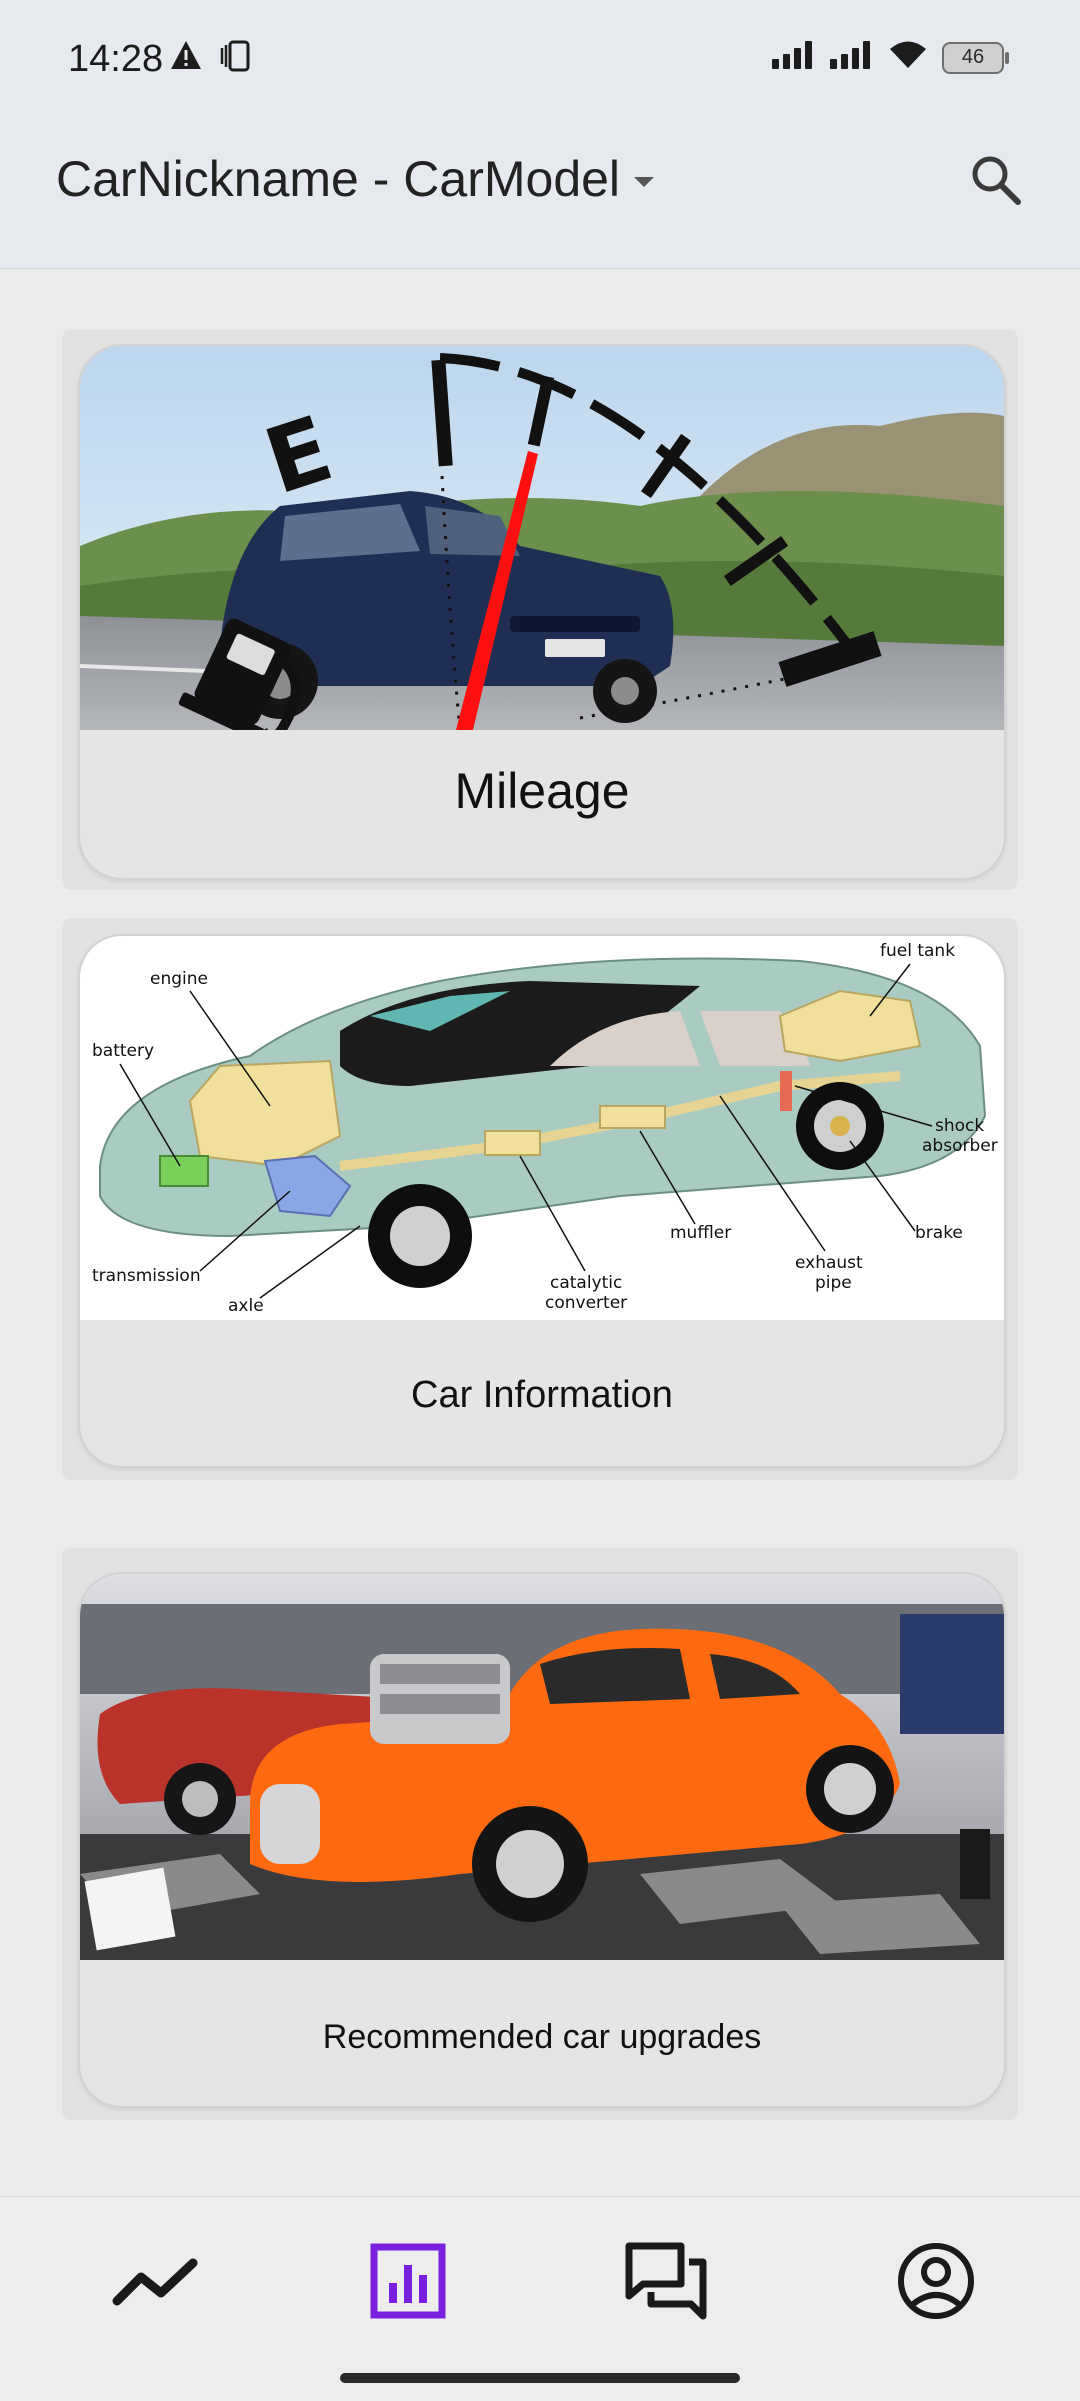  What do you see at coordinates (917, 951) in the screenshot?
I see `diagram-label-fuel-tank: fuel tank` at bounding box center [917, 951].